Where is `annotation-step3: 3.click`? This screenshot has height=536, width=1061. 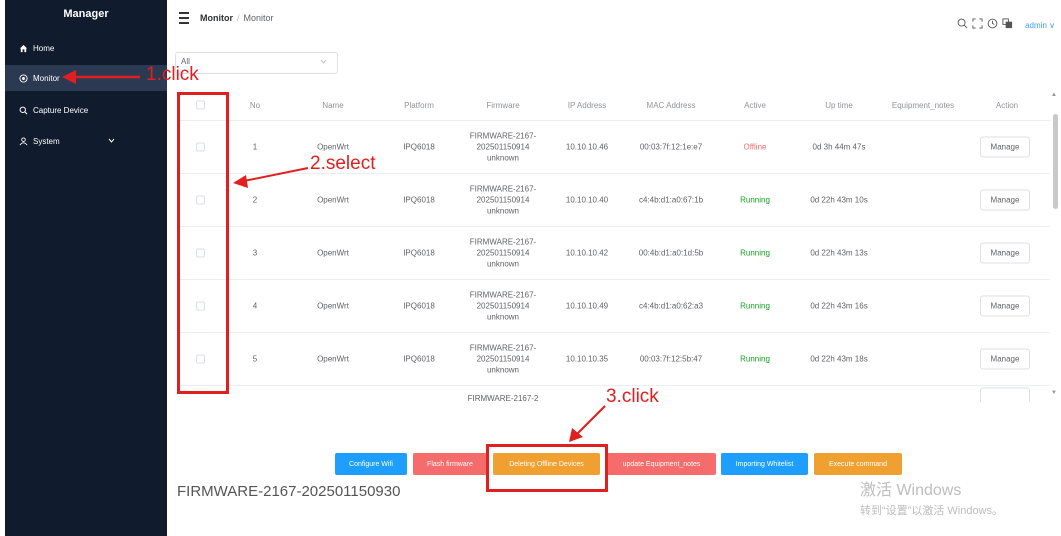 annotation-step3: 3.click is located at coordinates (632, 396).